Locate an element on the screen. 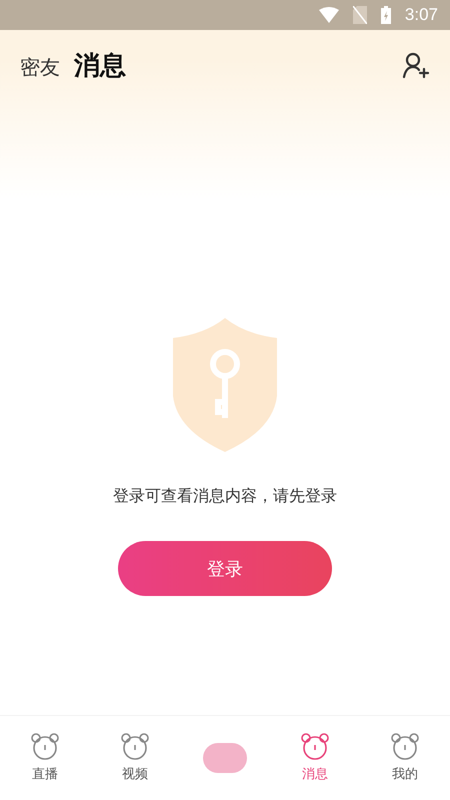 The image size is (450, 800). wifi-icon is located at coordinates (328, 15).